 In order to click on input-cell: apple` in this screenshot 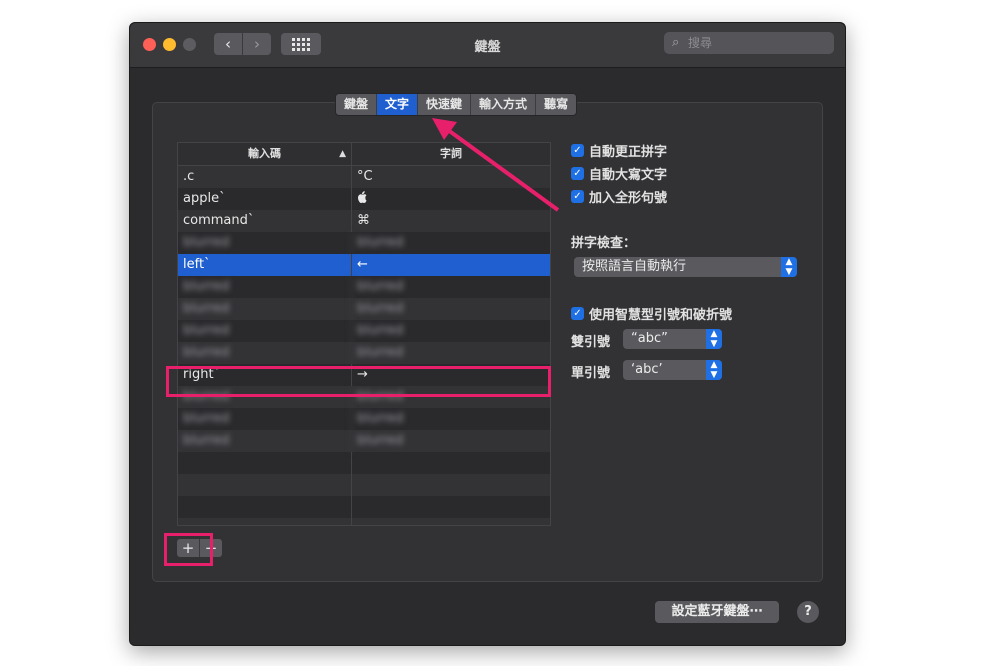, I will do `click(265, 199)`.